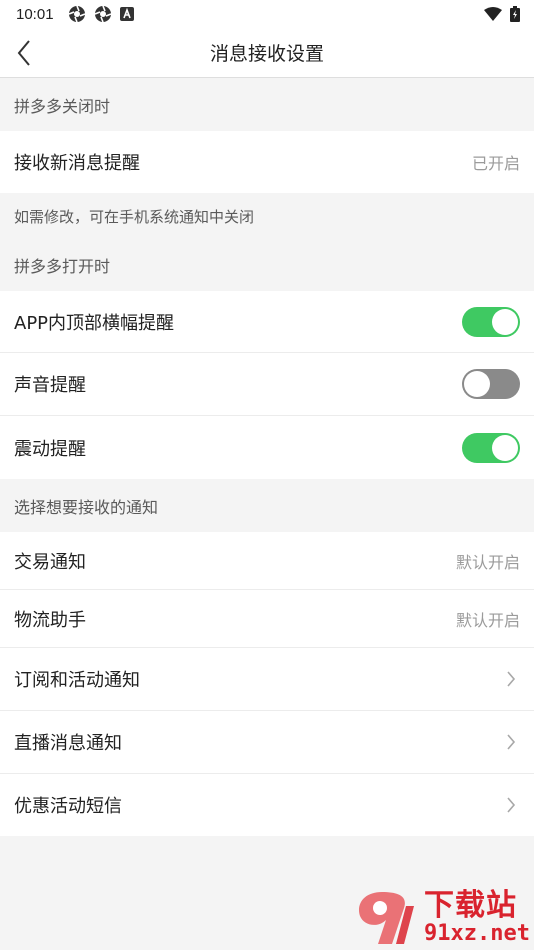 The image size is (534, 950). I want to click on watermark-logo-icon, so click(387, 918).